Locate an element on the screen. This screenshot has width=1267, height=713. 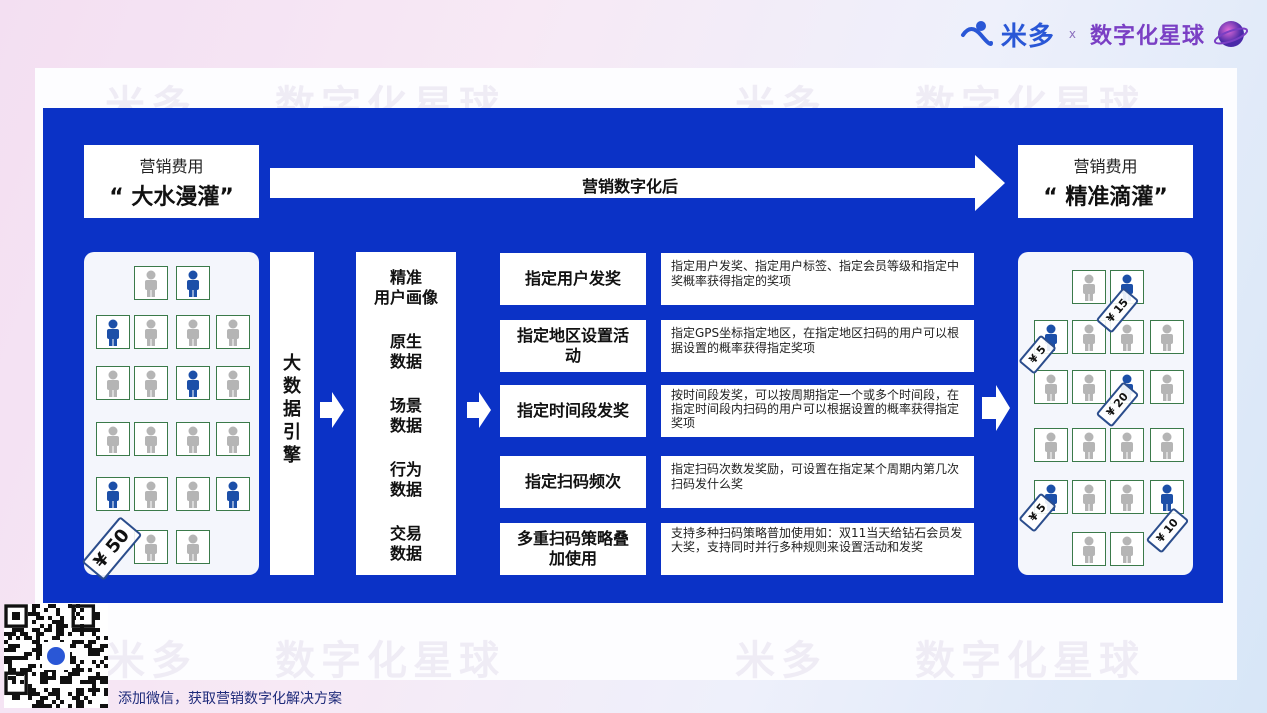
data-sources: 精准 用户画像 原生 数据 场景 数据 行为 数据 交易 数据 is located at coordinates (406, 413).